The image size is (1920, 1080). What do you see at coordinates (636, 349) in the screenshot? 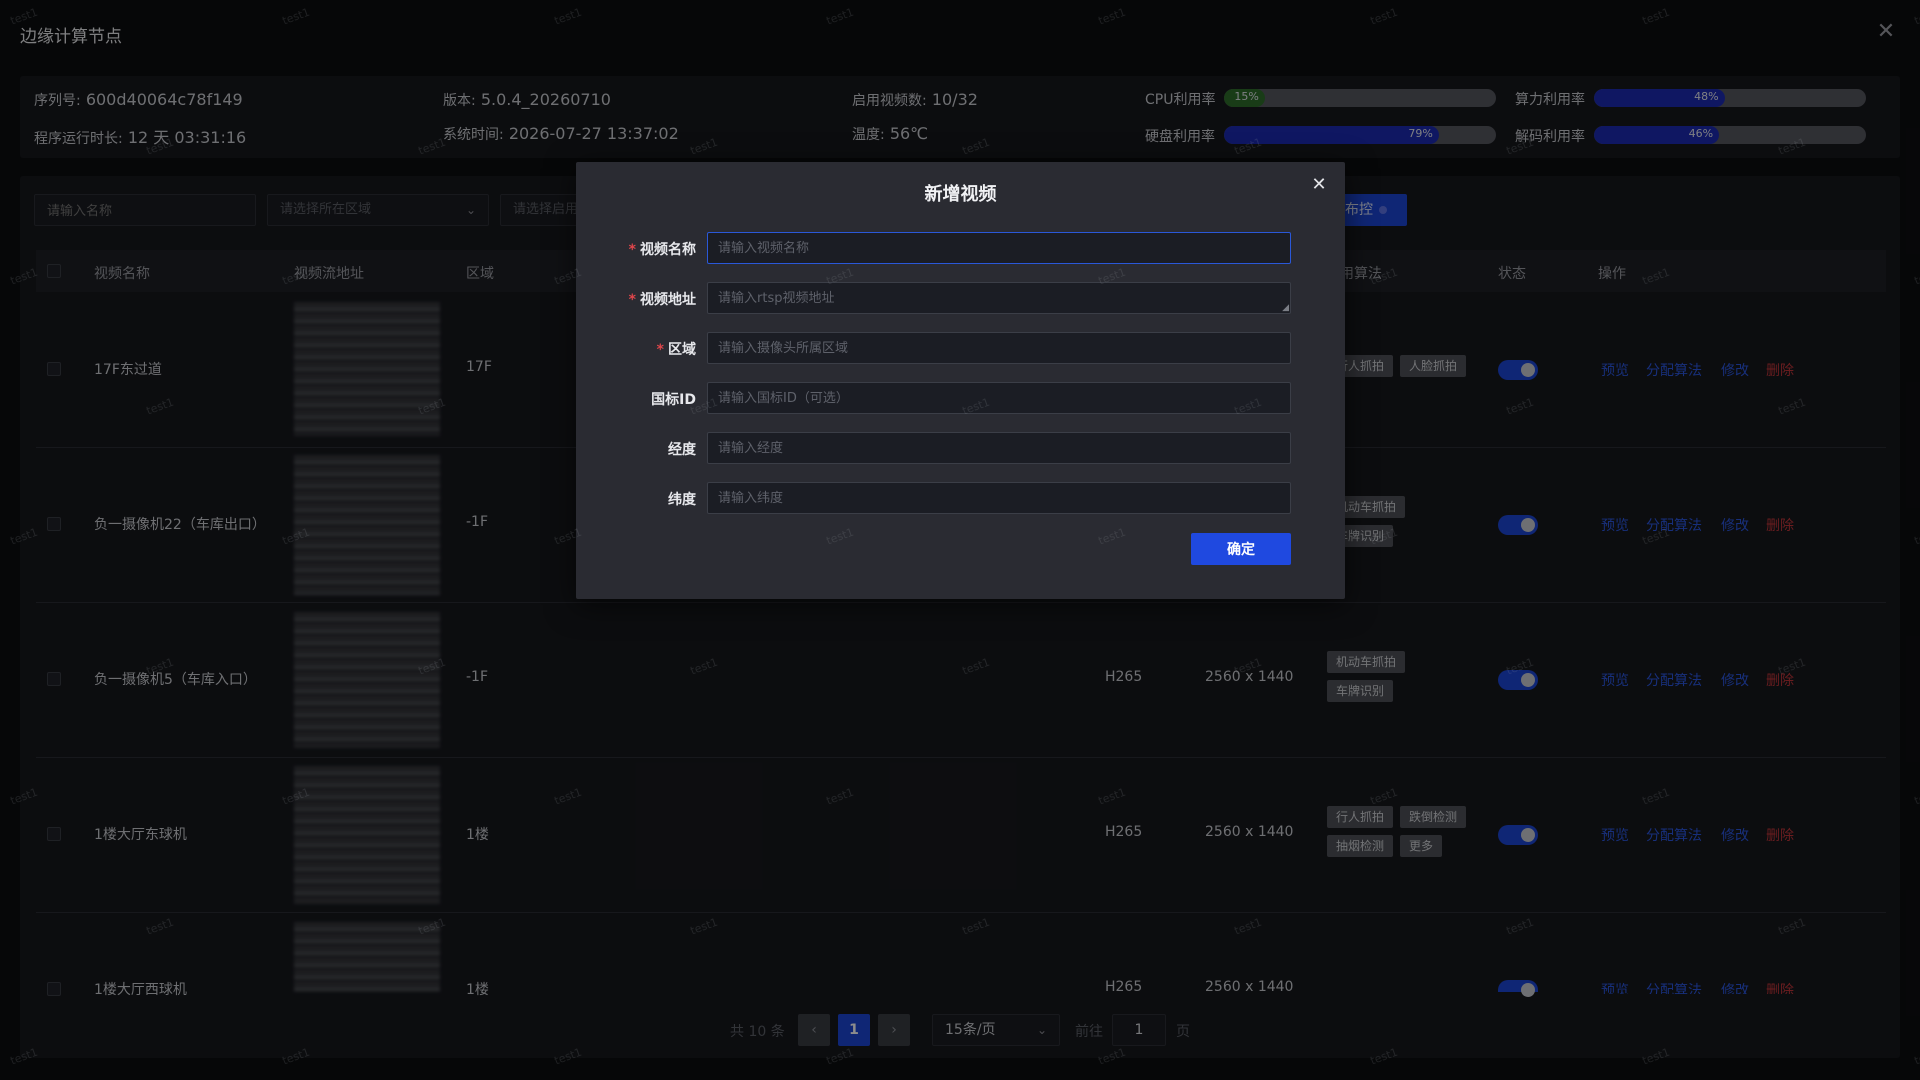
I see `field-label-region: * 区域` at bounding box center [636, 349].